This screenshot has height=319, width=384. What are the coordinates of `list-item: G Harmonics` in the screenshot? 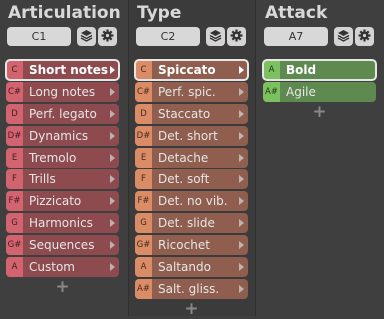 It's located at (62, 223).